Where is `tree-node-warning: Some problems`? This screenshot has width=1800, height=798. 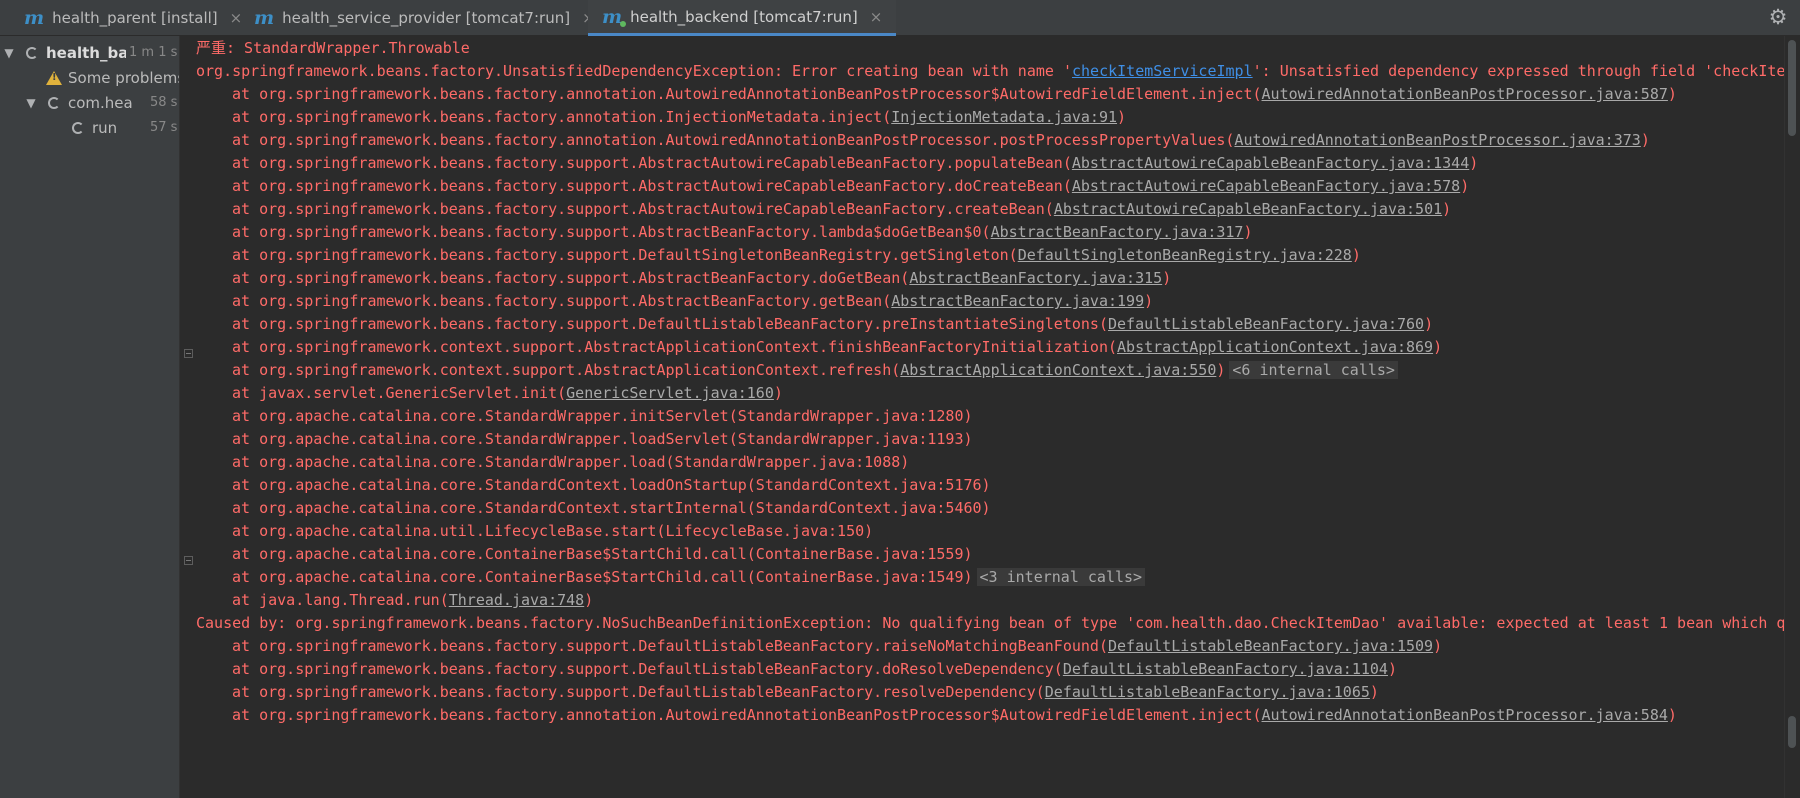 tree-node-warning: Some problems is located at coordinates (90, 77).